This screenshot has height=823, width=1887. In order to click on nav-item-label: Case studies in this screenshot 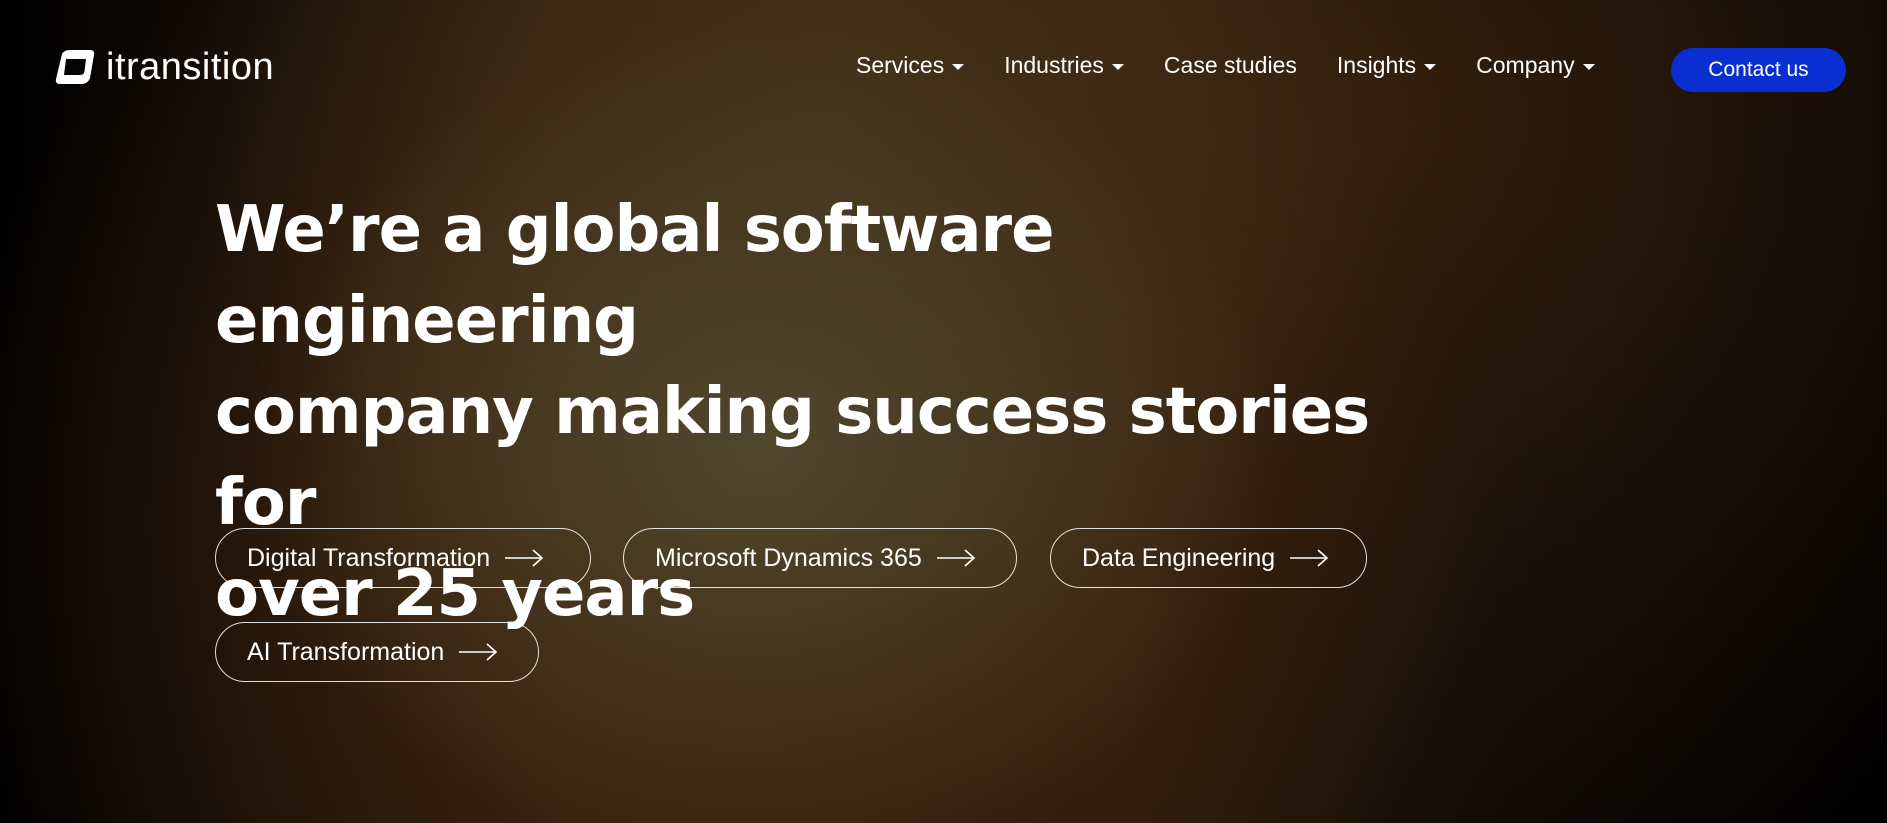, I will do `click(1230, 65)`.